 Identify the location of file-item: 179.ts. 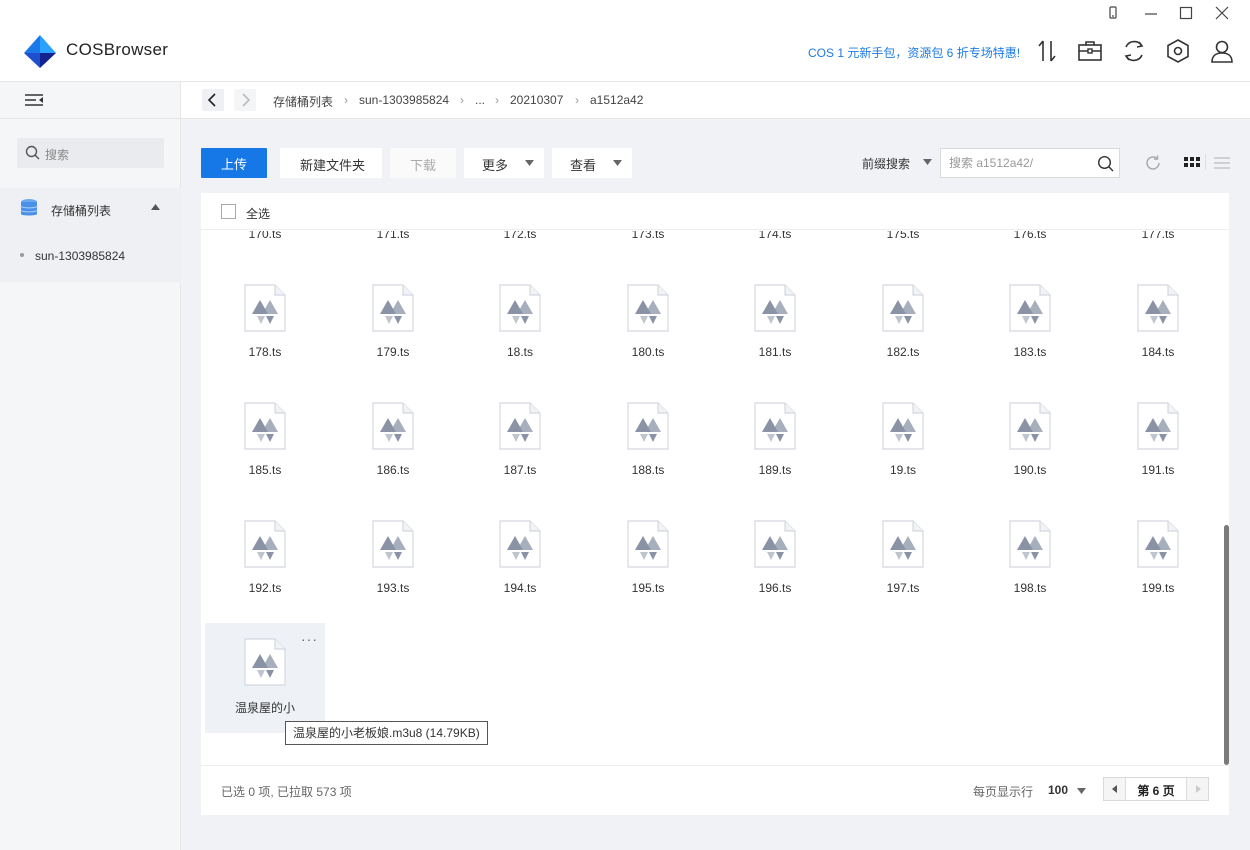
(393, 324).